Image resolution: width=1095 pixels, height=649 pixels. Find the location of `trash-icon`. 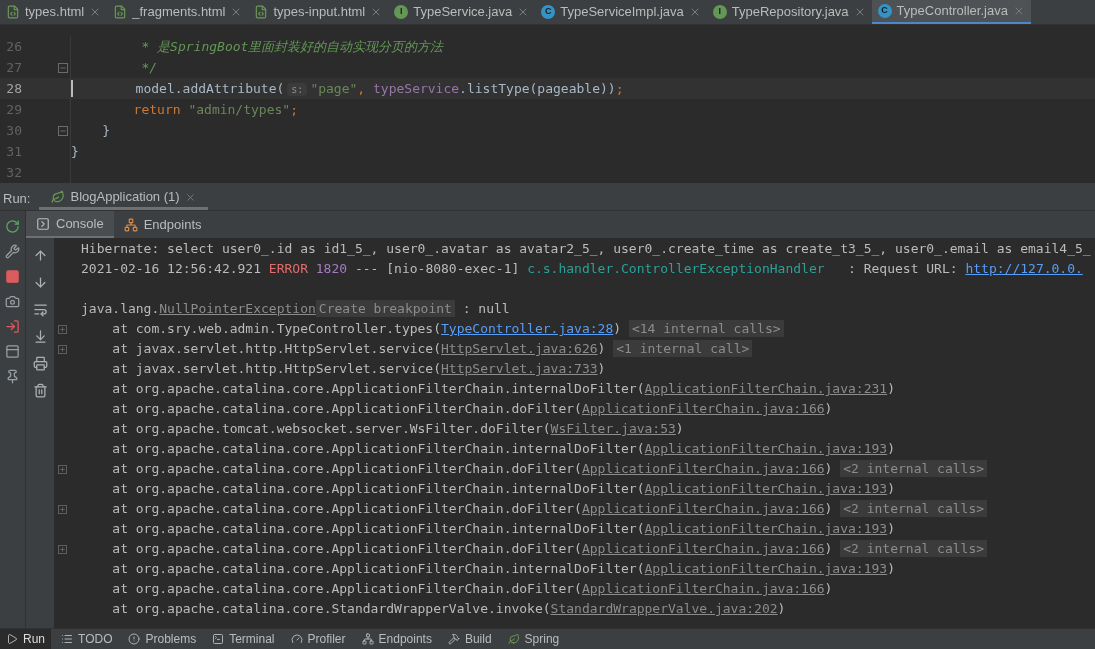

trash-icon is located at coordinates (40, 390).